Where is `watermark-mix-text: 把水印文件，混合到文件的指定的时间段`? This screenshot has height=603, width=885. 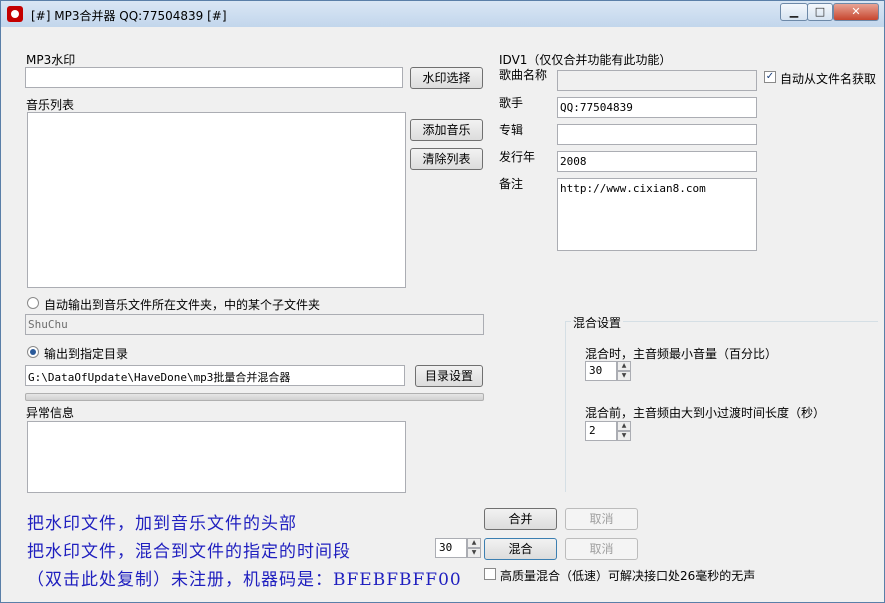
watermark-mix-text: 把水印文件，混合到文件的指定的时间段 is located at coordinates (189, 549).